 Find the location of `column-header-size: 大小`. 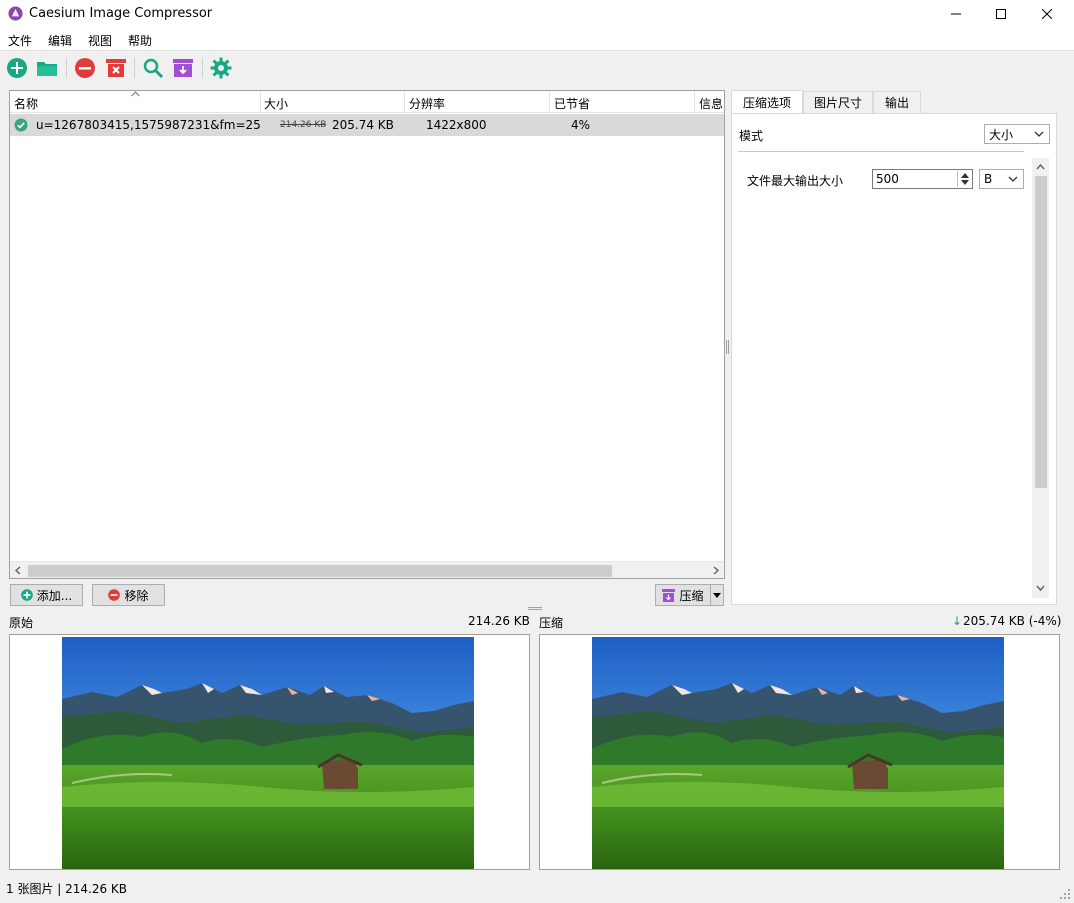

column-header-size: 大小 is located at coordinates (276, 103).